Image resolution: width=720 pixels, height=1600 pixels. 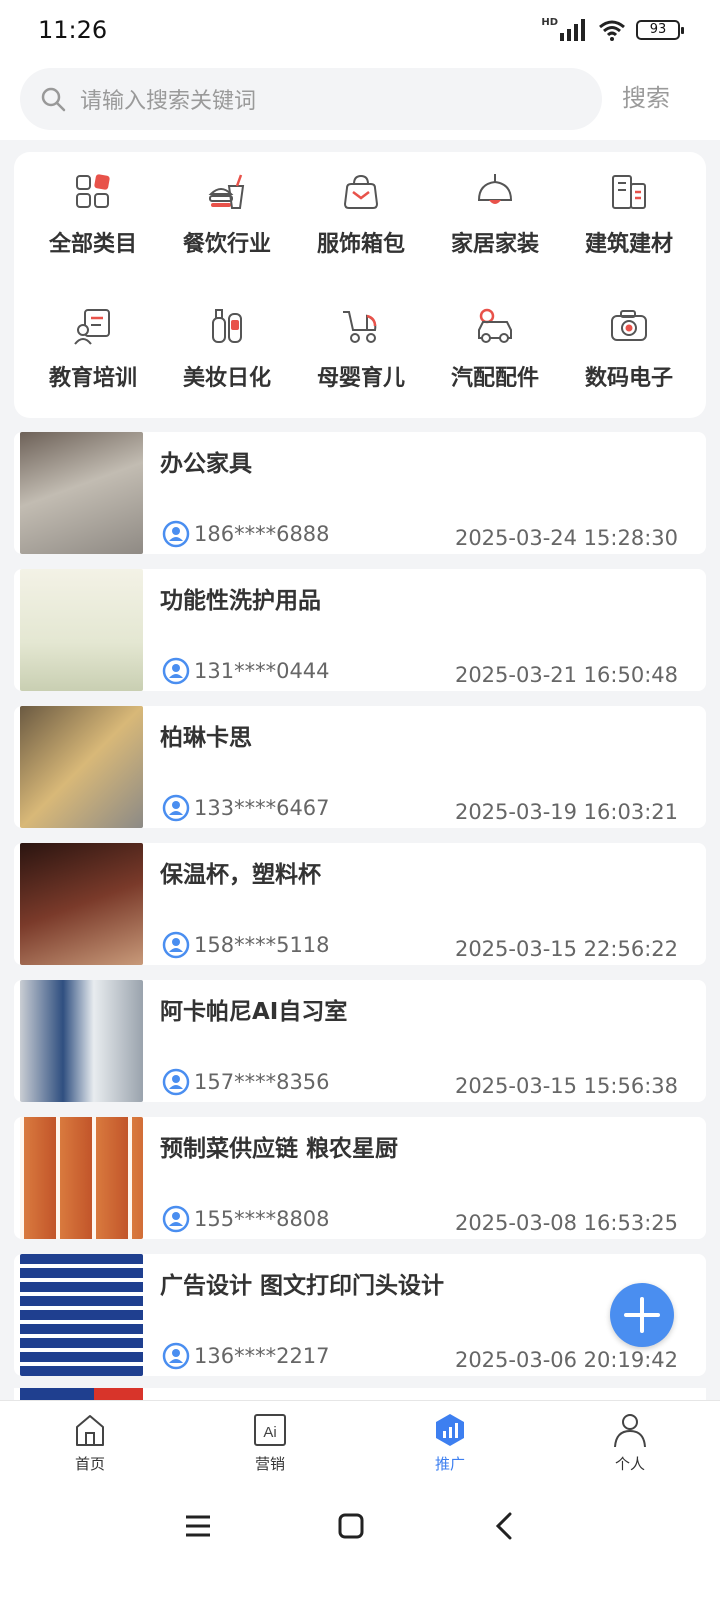 I want to click on nav-label: 推广, so click(x=449, y=1464).